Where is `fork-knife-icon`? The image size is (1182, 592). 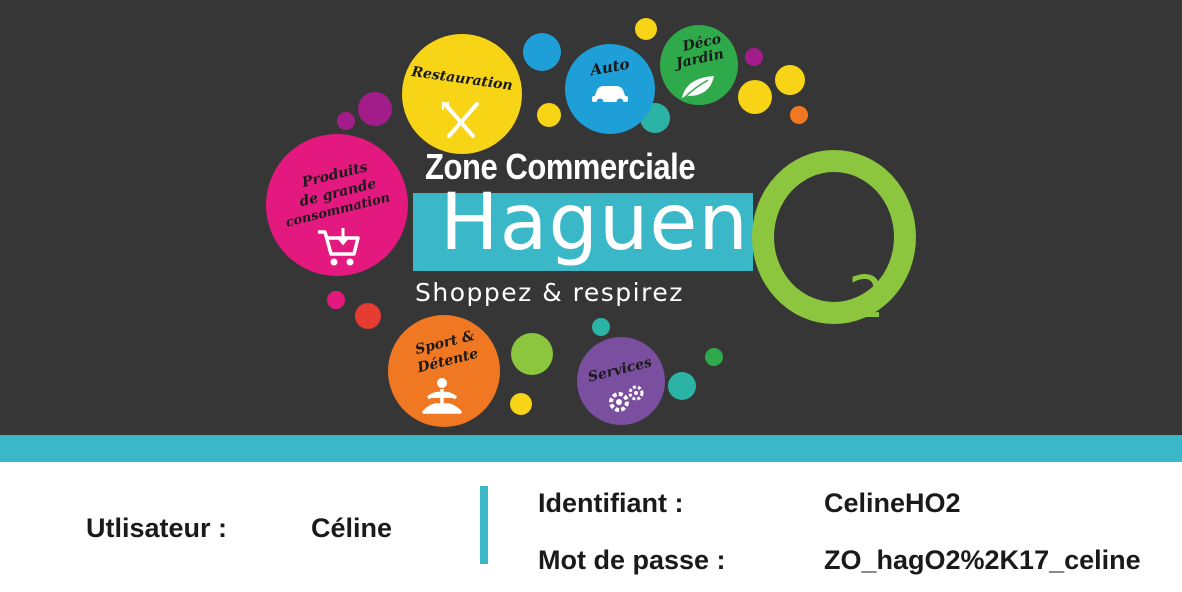
fork-knife-icon is located at coordinates (460, 120).